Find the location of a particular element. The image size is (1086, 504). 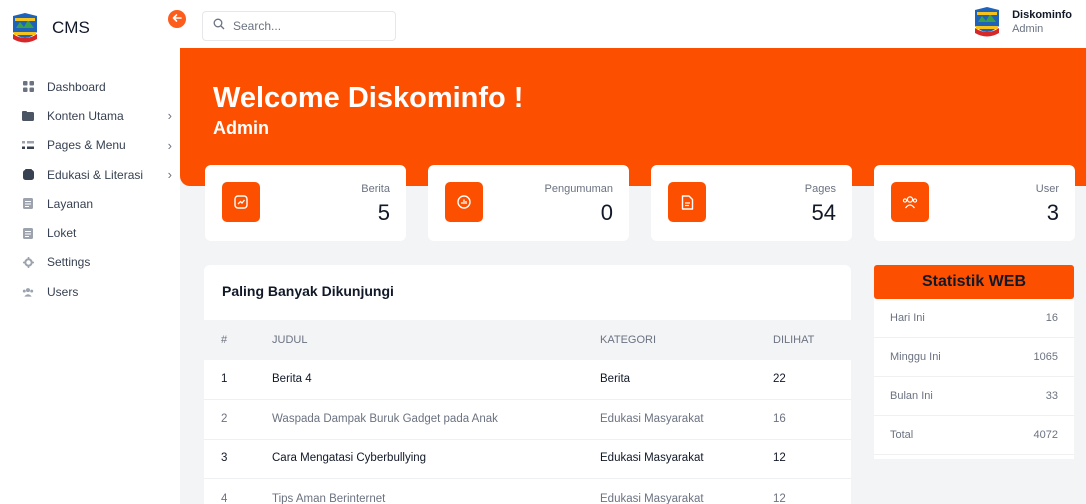

stat-row-label: Minggu Ini is located at coordinates (915, 357).